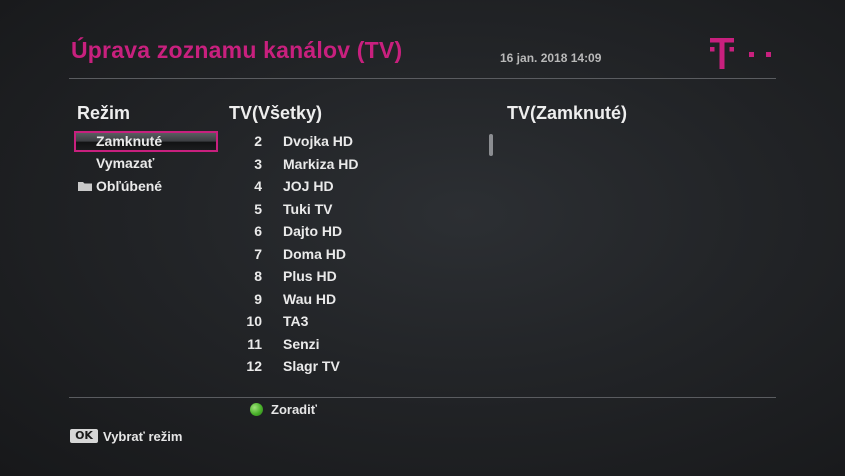 The width and height of the screenshot is (845, 476). Describe the element at coordinates (313, 231) in the screenshot. I see `channel-name: Dajto HD` at that location.